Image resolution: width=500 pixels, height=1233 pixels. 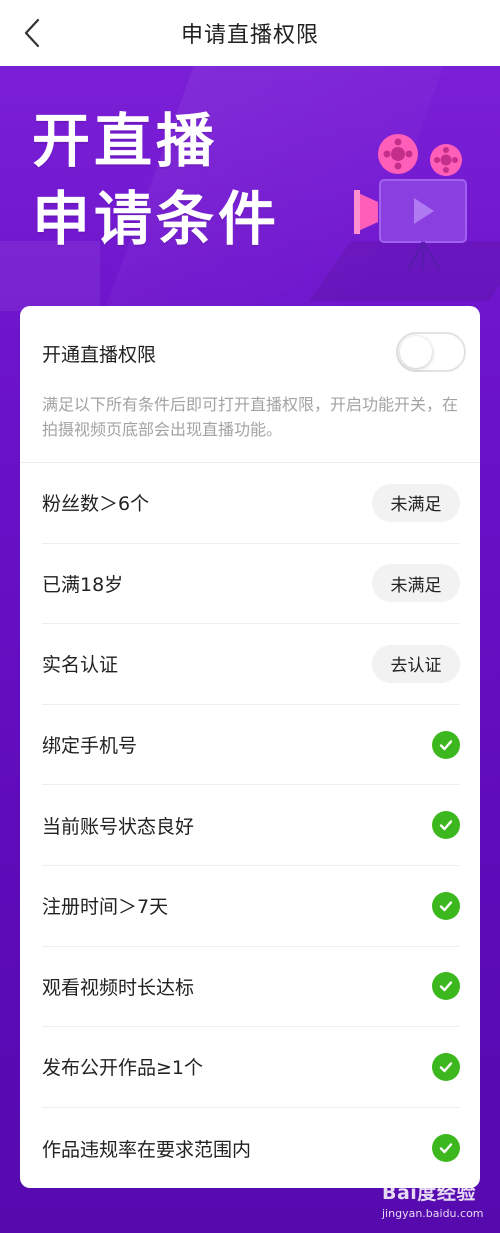 I want to click on condition-row: 已满18岁 未满足, so click(x=251, y=584).